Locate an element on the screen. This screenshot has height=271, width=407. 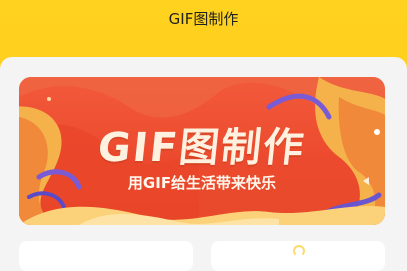
feature-card-right is located at coordinates (298, 256).